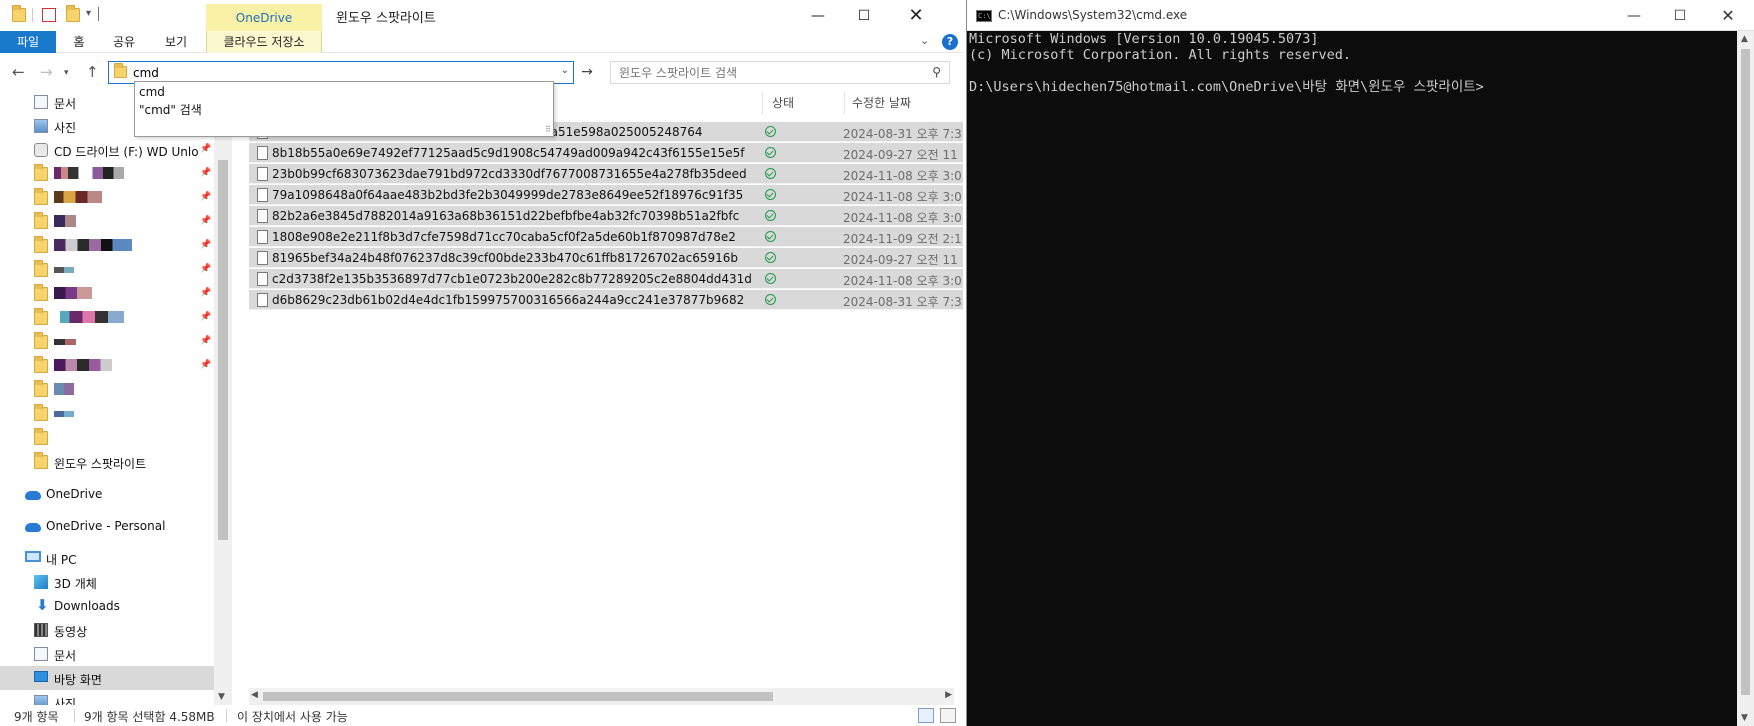 The height and width of the screenshot is (726, 1754). Describe the element at coordinates (33, 556) in the screenshot. I see `computer-icon` at that location.